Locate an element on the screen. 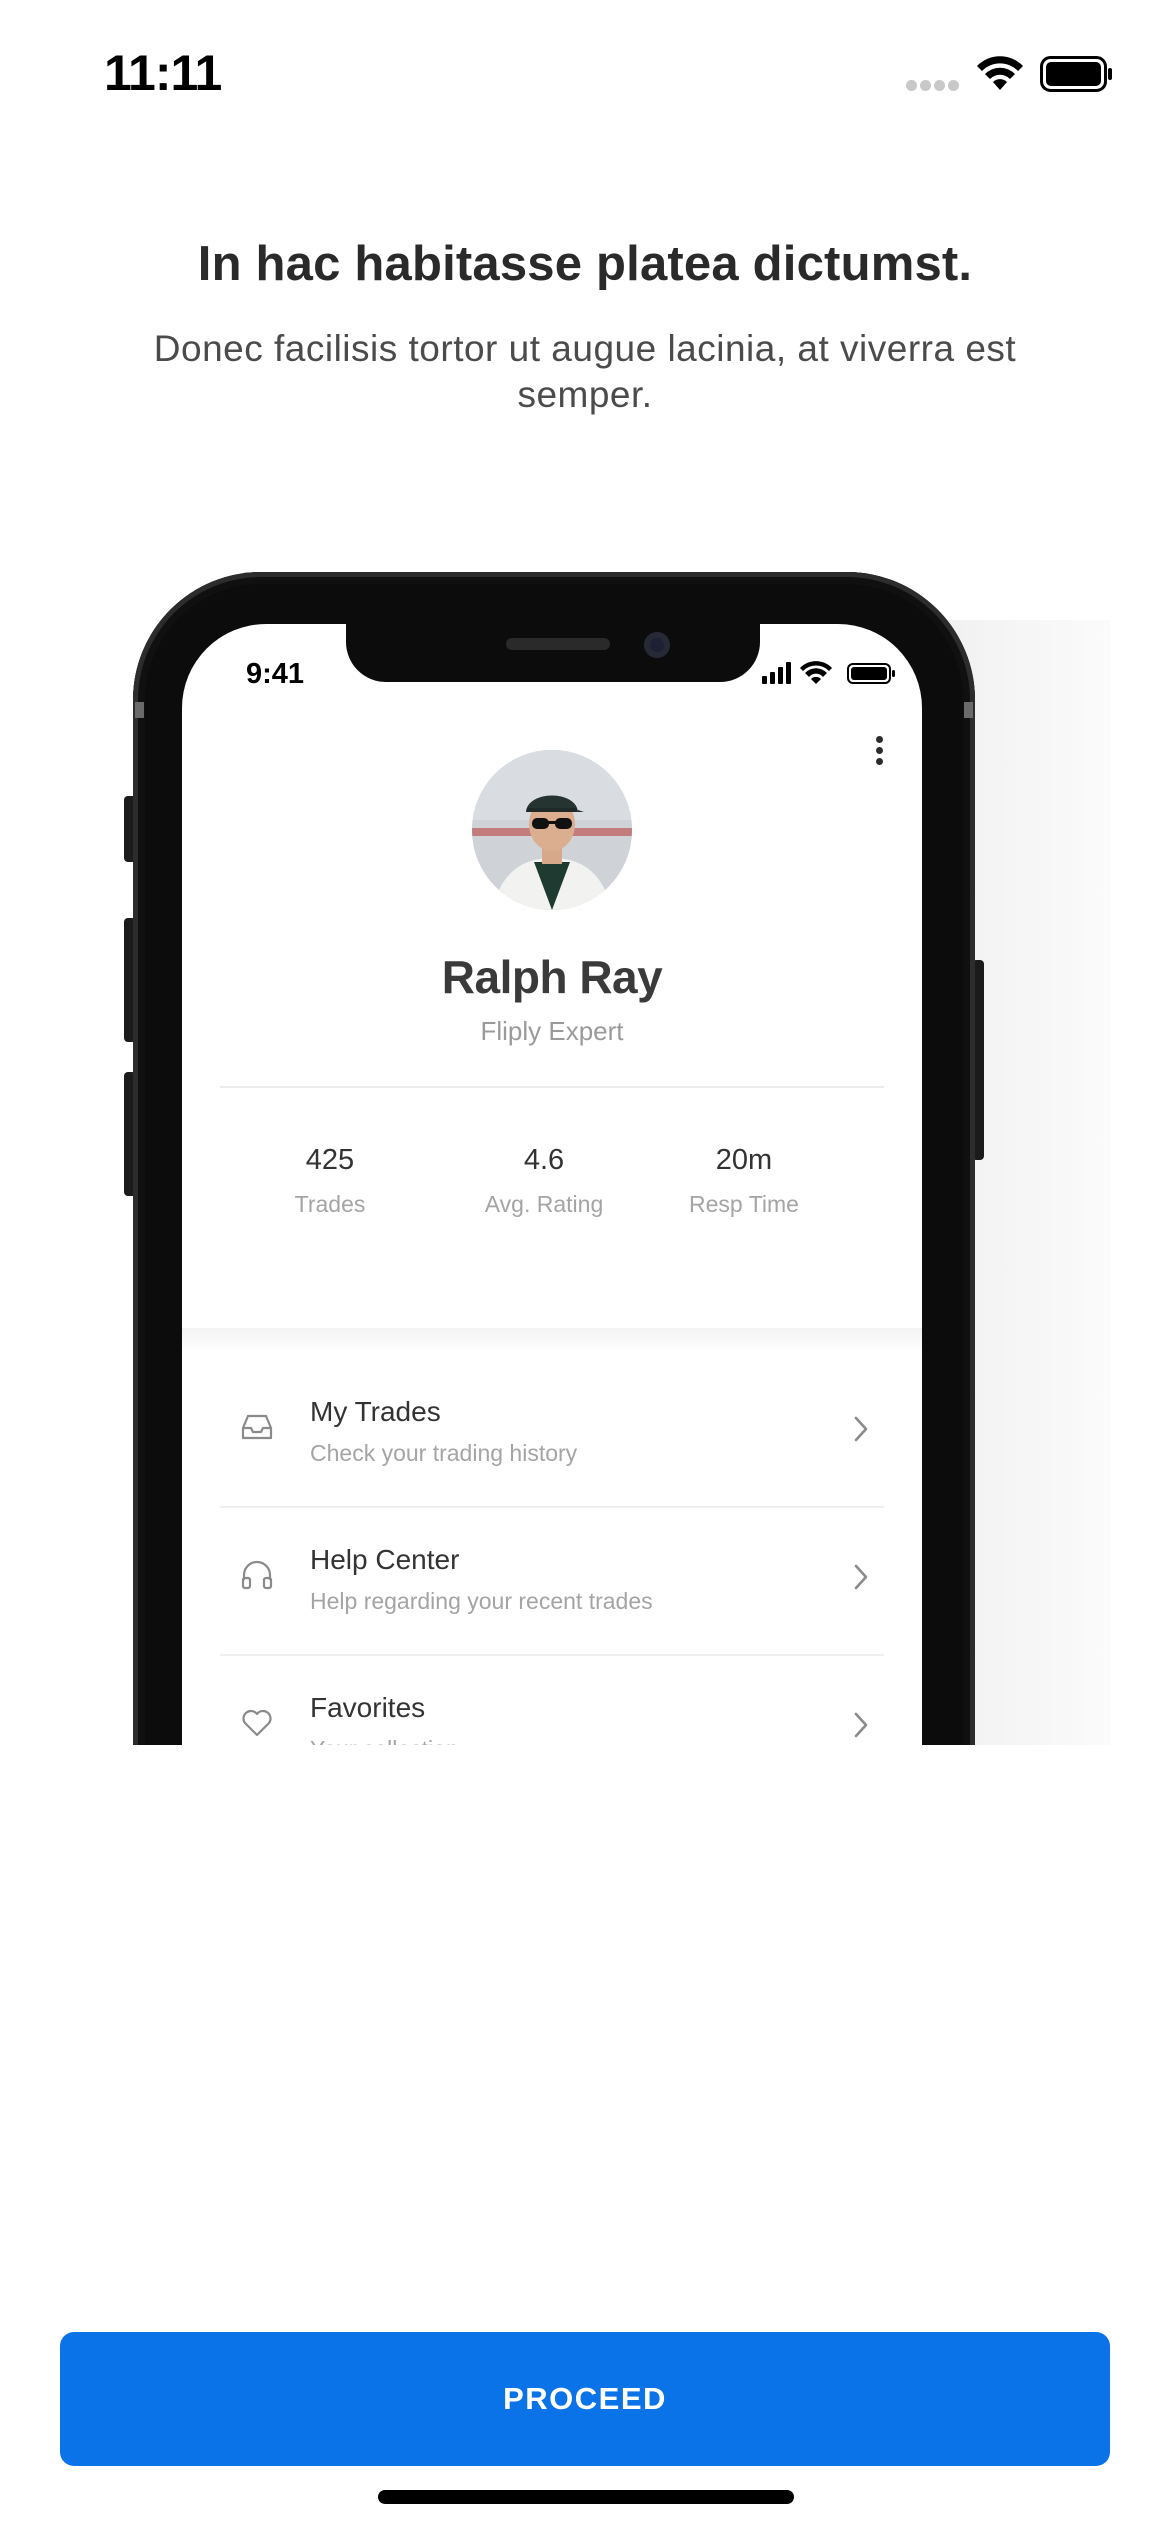 The height and width of the screenshot is (2532, 1170). battery-icon is located at coordinates (1076, 74).